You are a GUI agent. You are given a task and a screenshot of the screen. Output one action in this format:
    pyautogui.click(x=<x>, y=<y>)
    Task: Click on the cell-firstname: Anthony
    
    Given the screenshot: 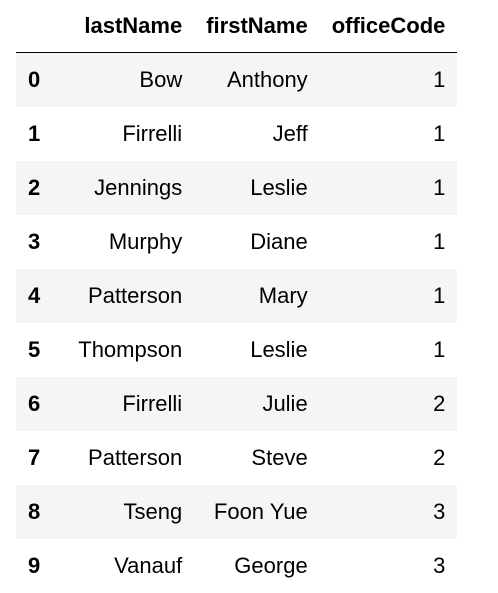 What is the action you would take?
    pyautogui.click(x=256, y=80)
    